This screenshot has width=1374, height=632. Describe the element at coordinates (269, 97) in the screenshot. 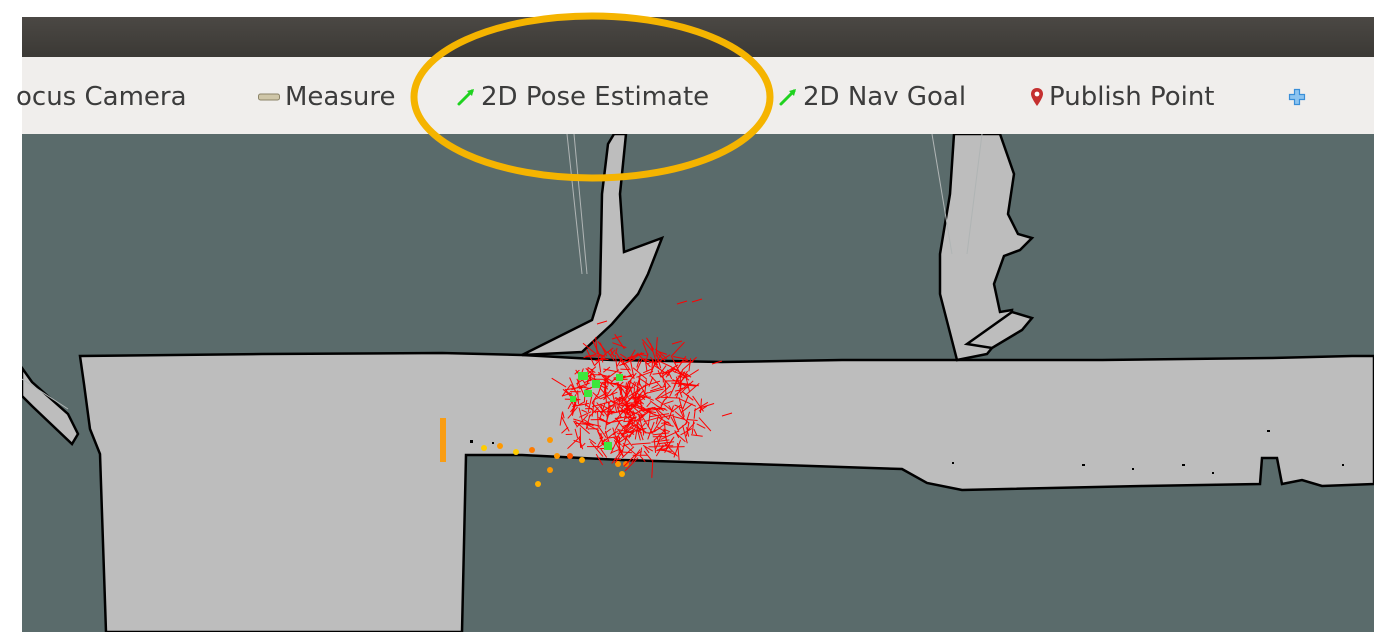

I see `ruler-icon` at that location.